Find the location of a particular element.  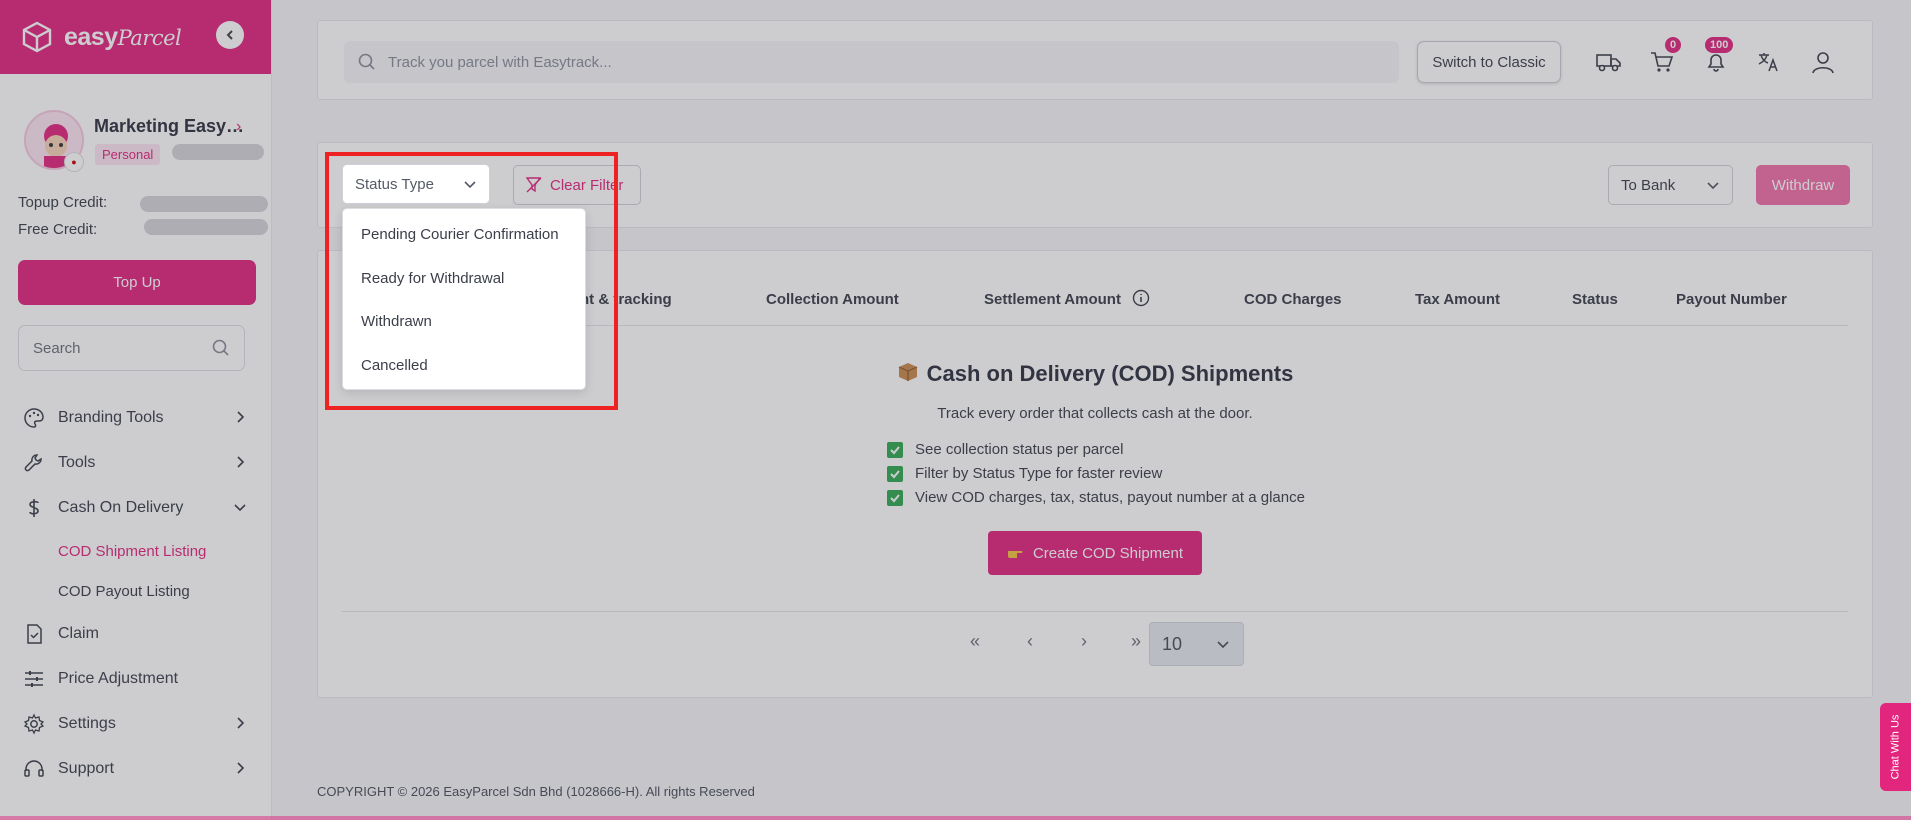

package-icon is located at coordinates (908, 372).